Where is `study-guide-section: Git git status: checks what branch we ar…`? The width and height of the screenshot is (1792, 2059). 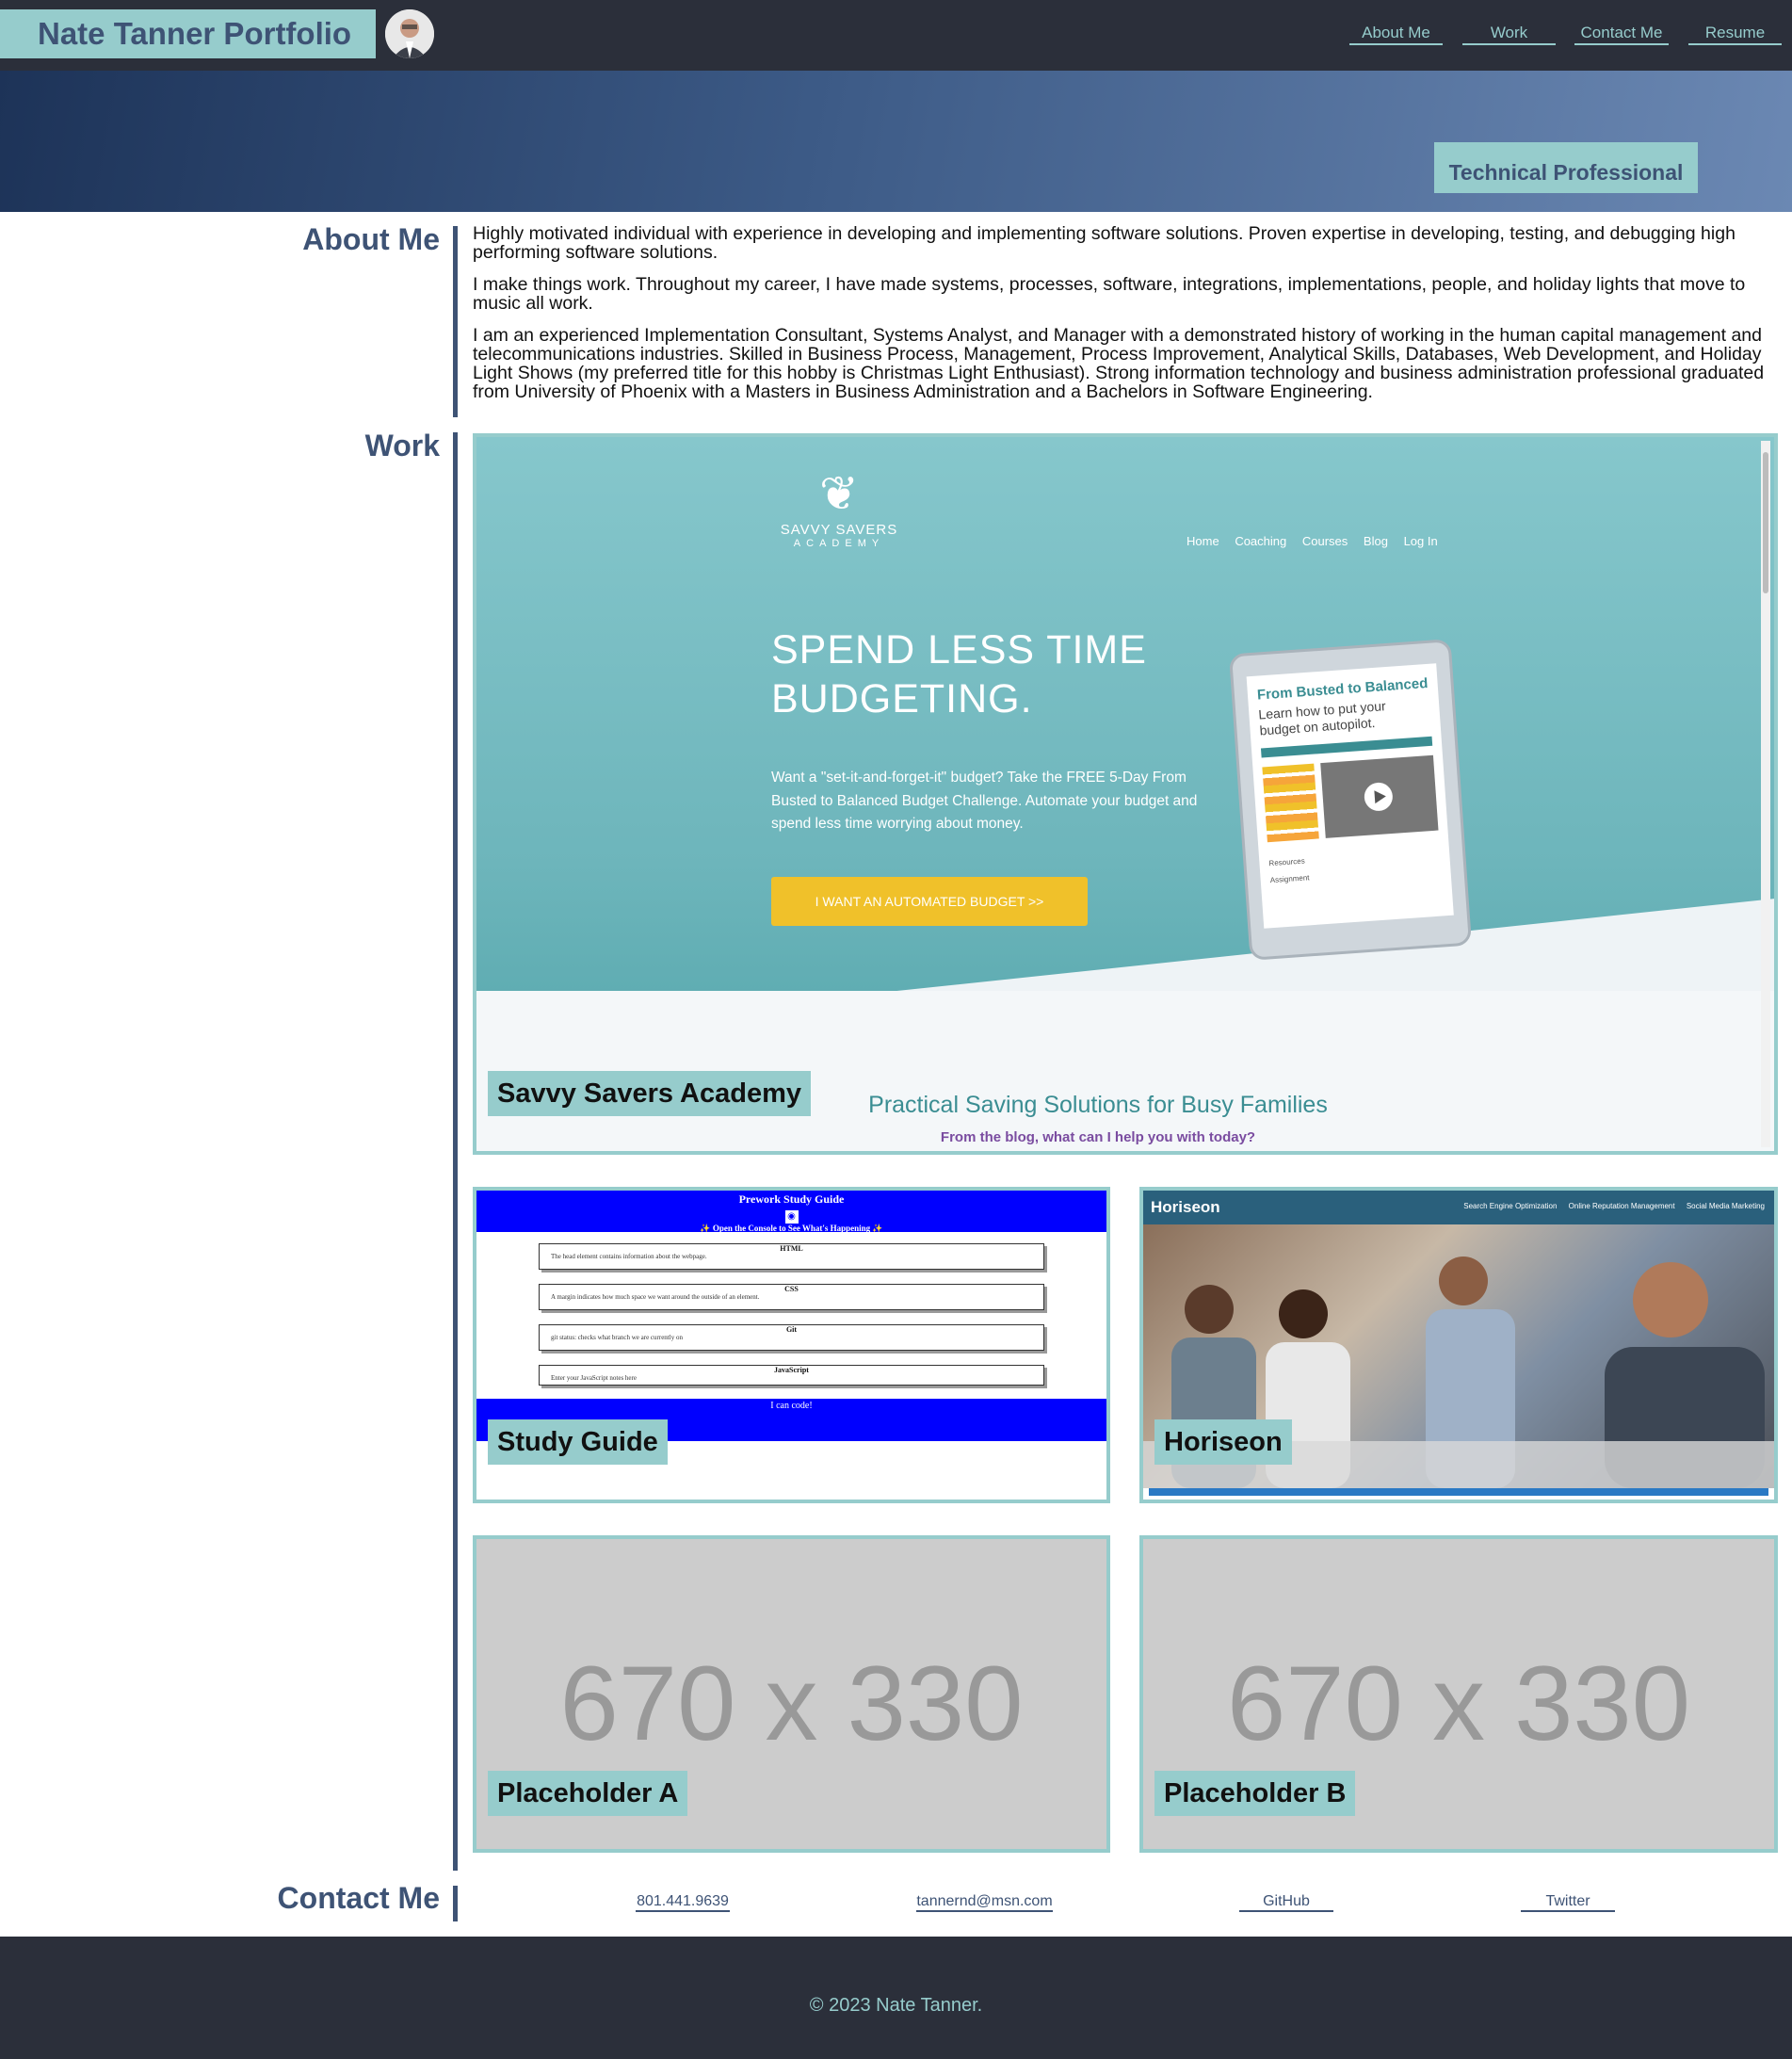 study-guide-section: Git git status: checks what branch we ar… is located at coordinates (791, 1337).